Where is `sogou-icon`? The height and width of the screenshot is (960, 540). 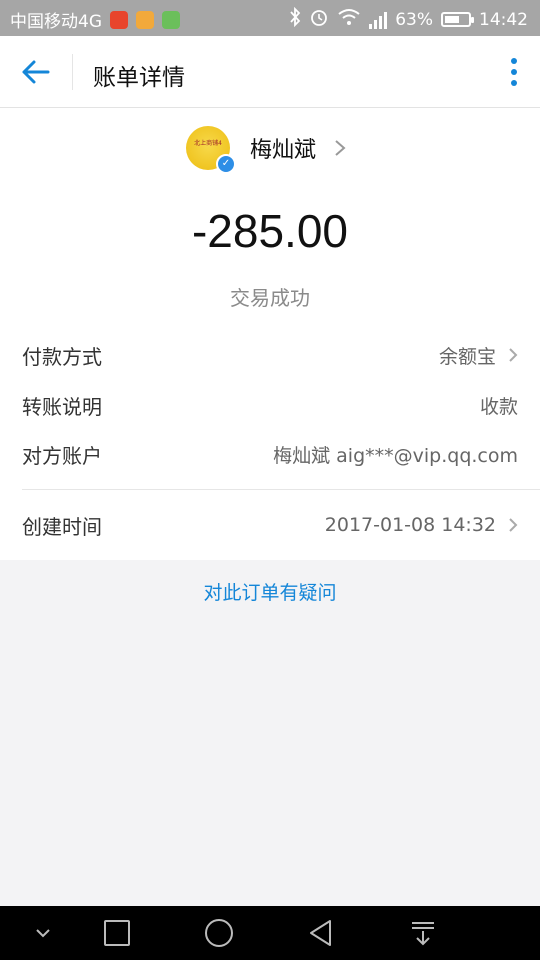 sogou-icon is located at coordinates (119, 19).